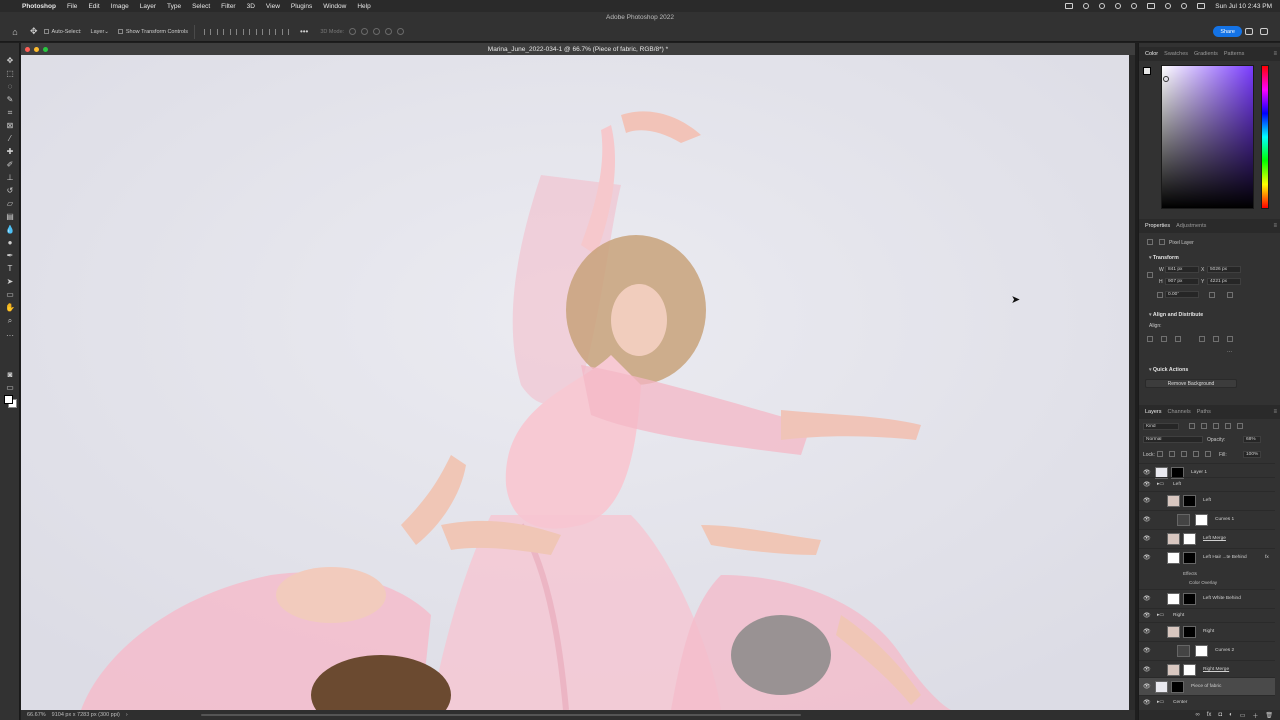 The height and width of the screenshot is (720, 1280). What do you see at coordinates (72, 6) in the screenshot?
I see `menu-file: File` at bounding box center [72, 6].